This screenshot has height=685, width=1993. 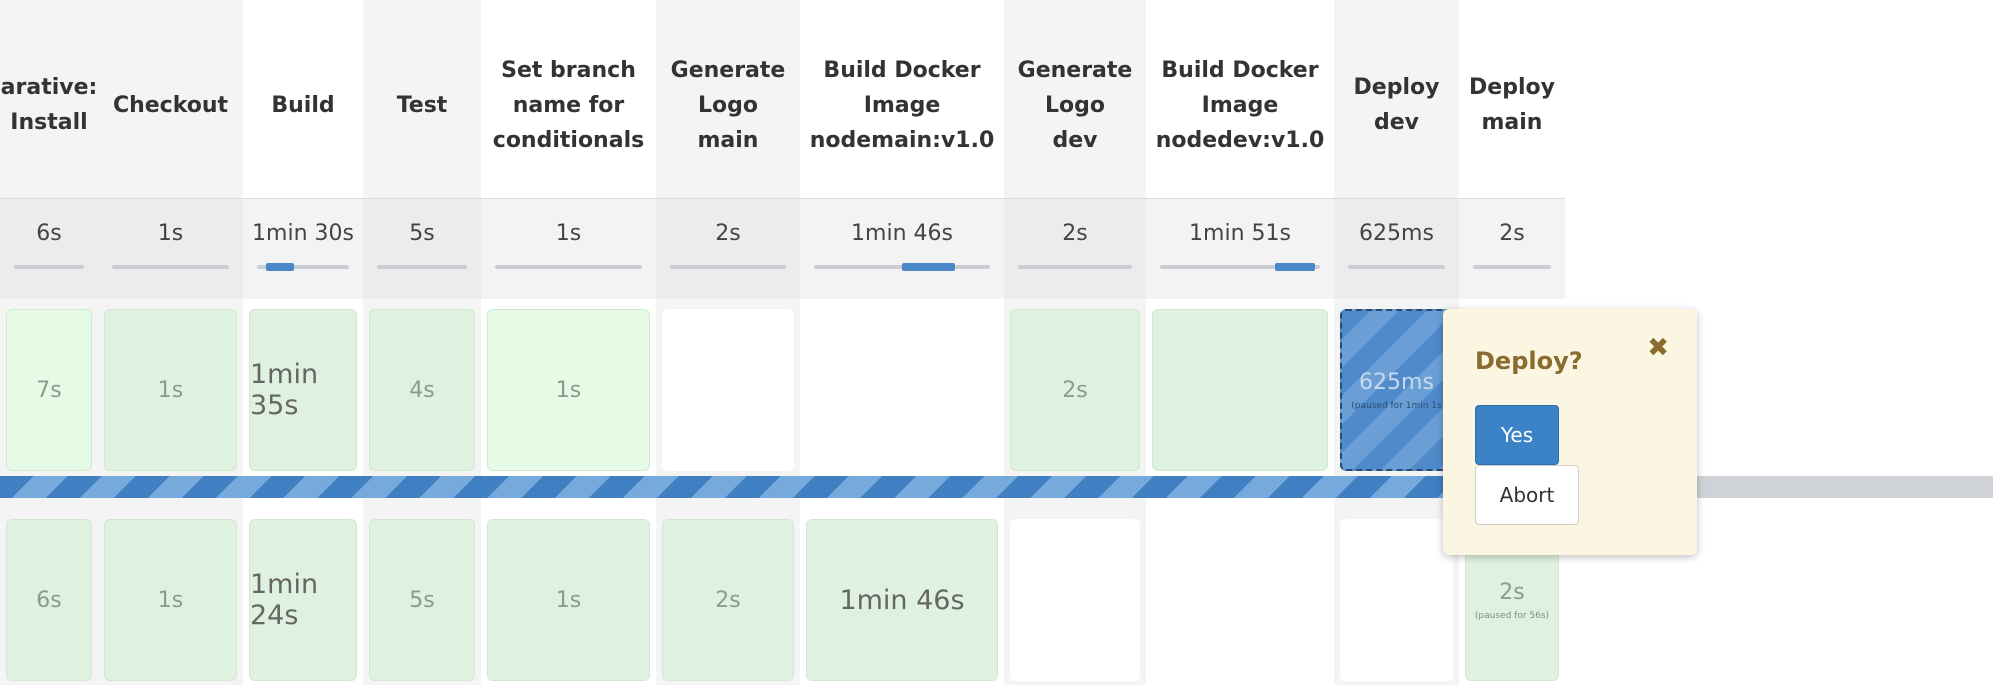 I want to click on stage-cell: 625ms (paused for 1min 1s, so click(x=1396, y=390).